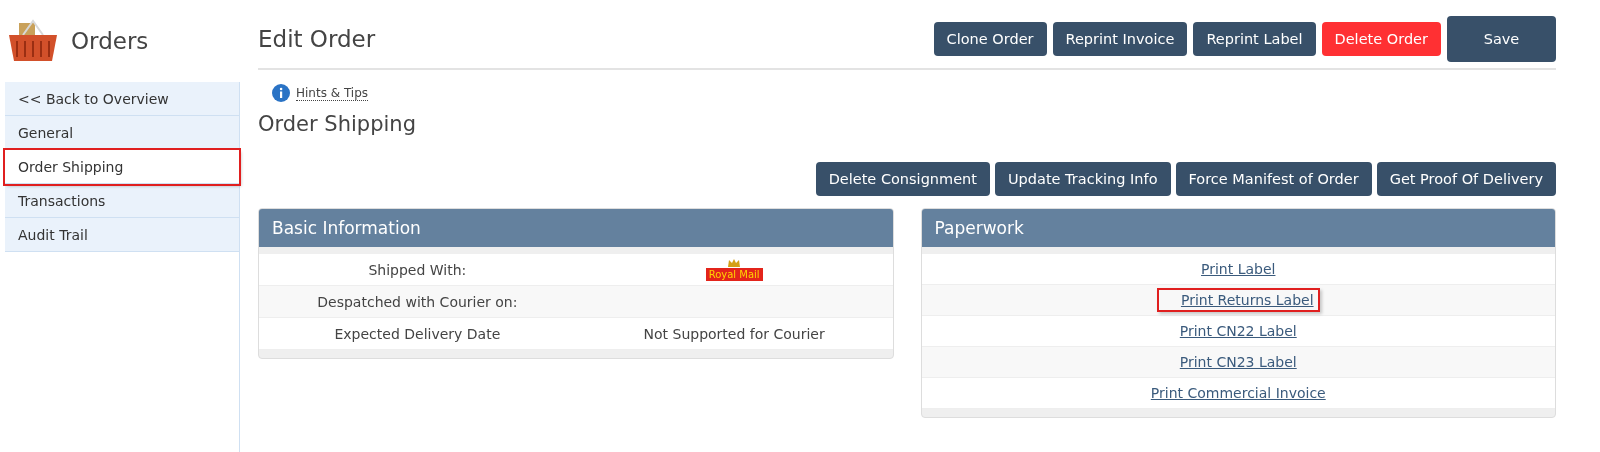 Image resolution: width=1600 pixels, height=452 pixels. What do you see at coordinates (1238, 362) in the screenshot?
I see `paperwork-link: Print CN23 Label` at bounding box center [1238, 362].